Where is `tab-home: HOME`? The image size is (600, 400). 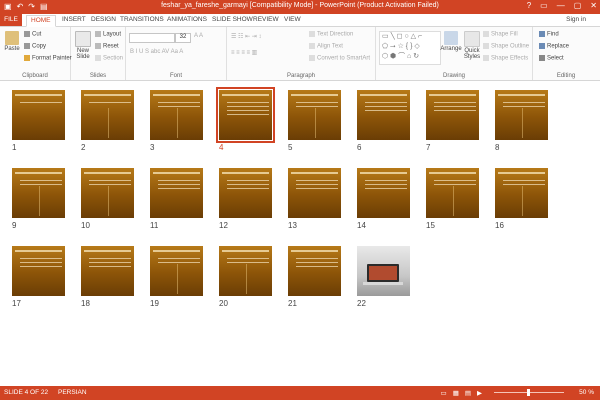
tab-home: HOME is located at coordinates (41, 21).